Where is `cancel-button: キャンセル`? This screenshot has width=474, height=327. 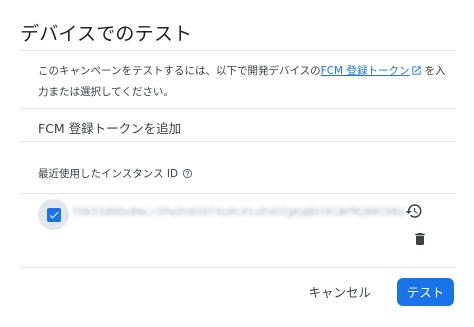 cancel-button: キャンセル is located at coordinates (339, 291).